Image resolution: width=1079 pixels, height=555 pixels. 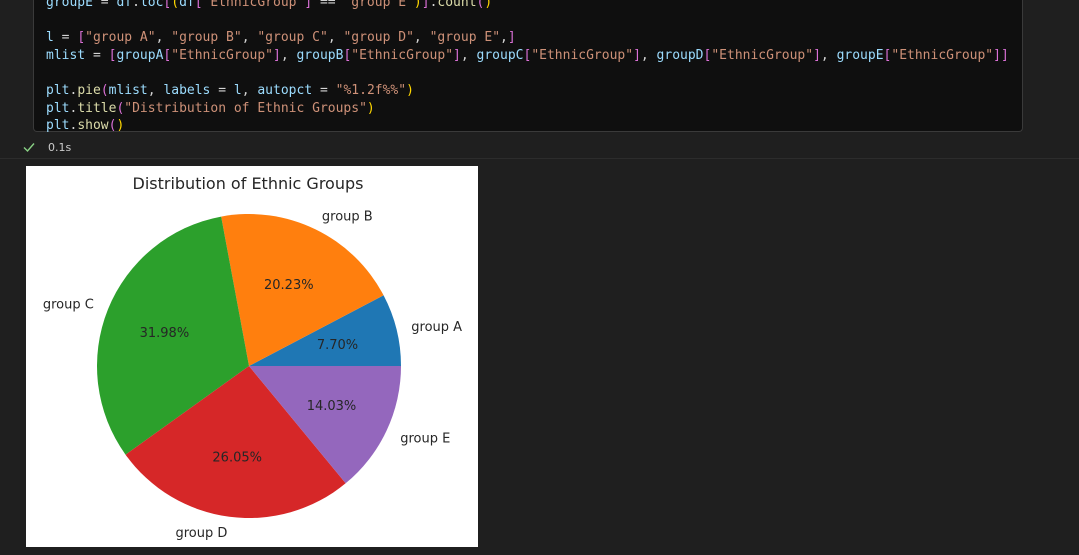 What do you see at coordinates (425, 438) in the screenshot?
I see `pie-label: group E` at bounding box center [425, 438].